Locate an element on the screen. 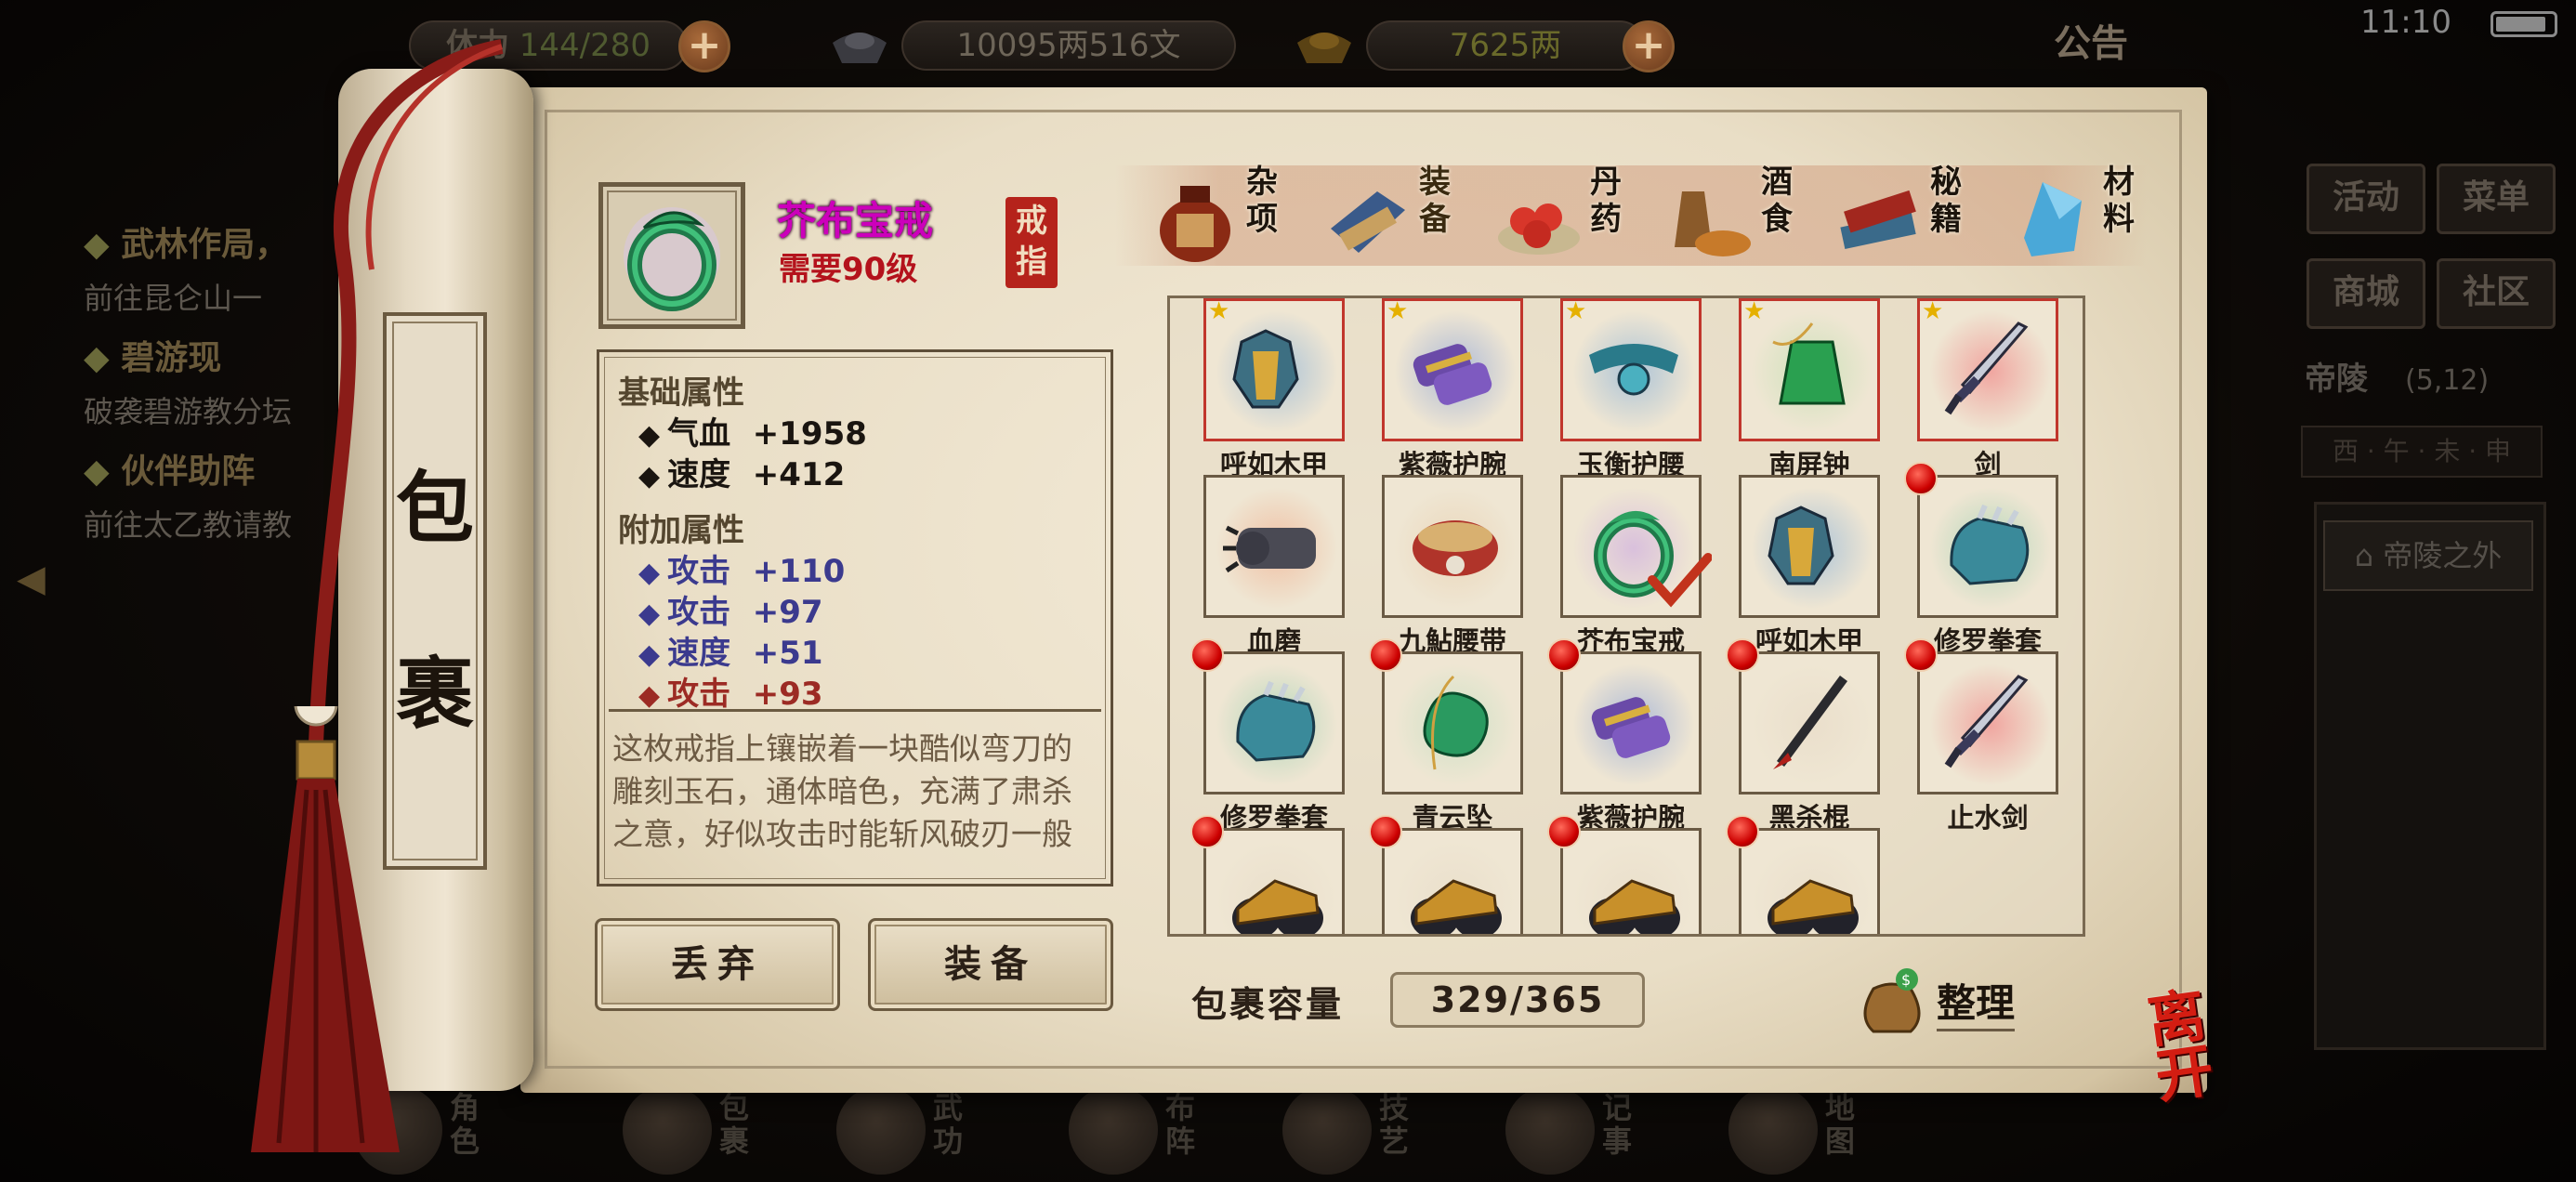 This screenshot has height=1182, width=2576. inventory-slot: 止水剑 is located at coordinates (1981, 736).